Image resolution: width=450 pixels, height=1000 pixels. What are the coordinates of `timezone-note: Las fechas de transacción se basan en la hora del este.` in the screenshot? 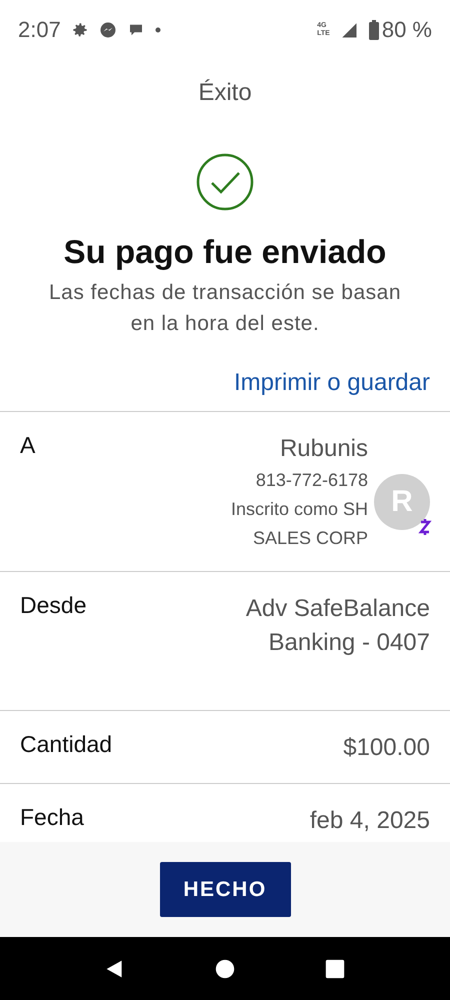 It's located at (225, 308).